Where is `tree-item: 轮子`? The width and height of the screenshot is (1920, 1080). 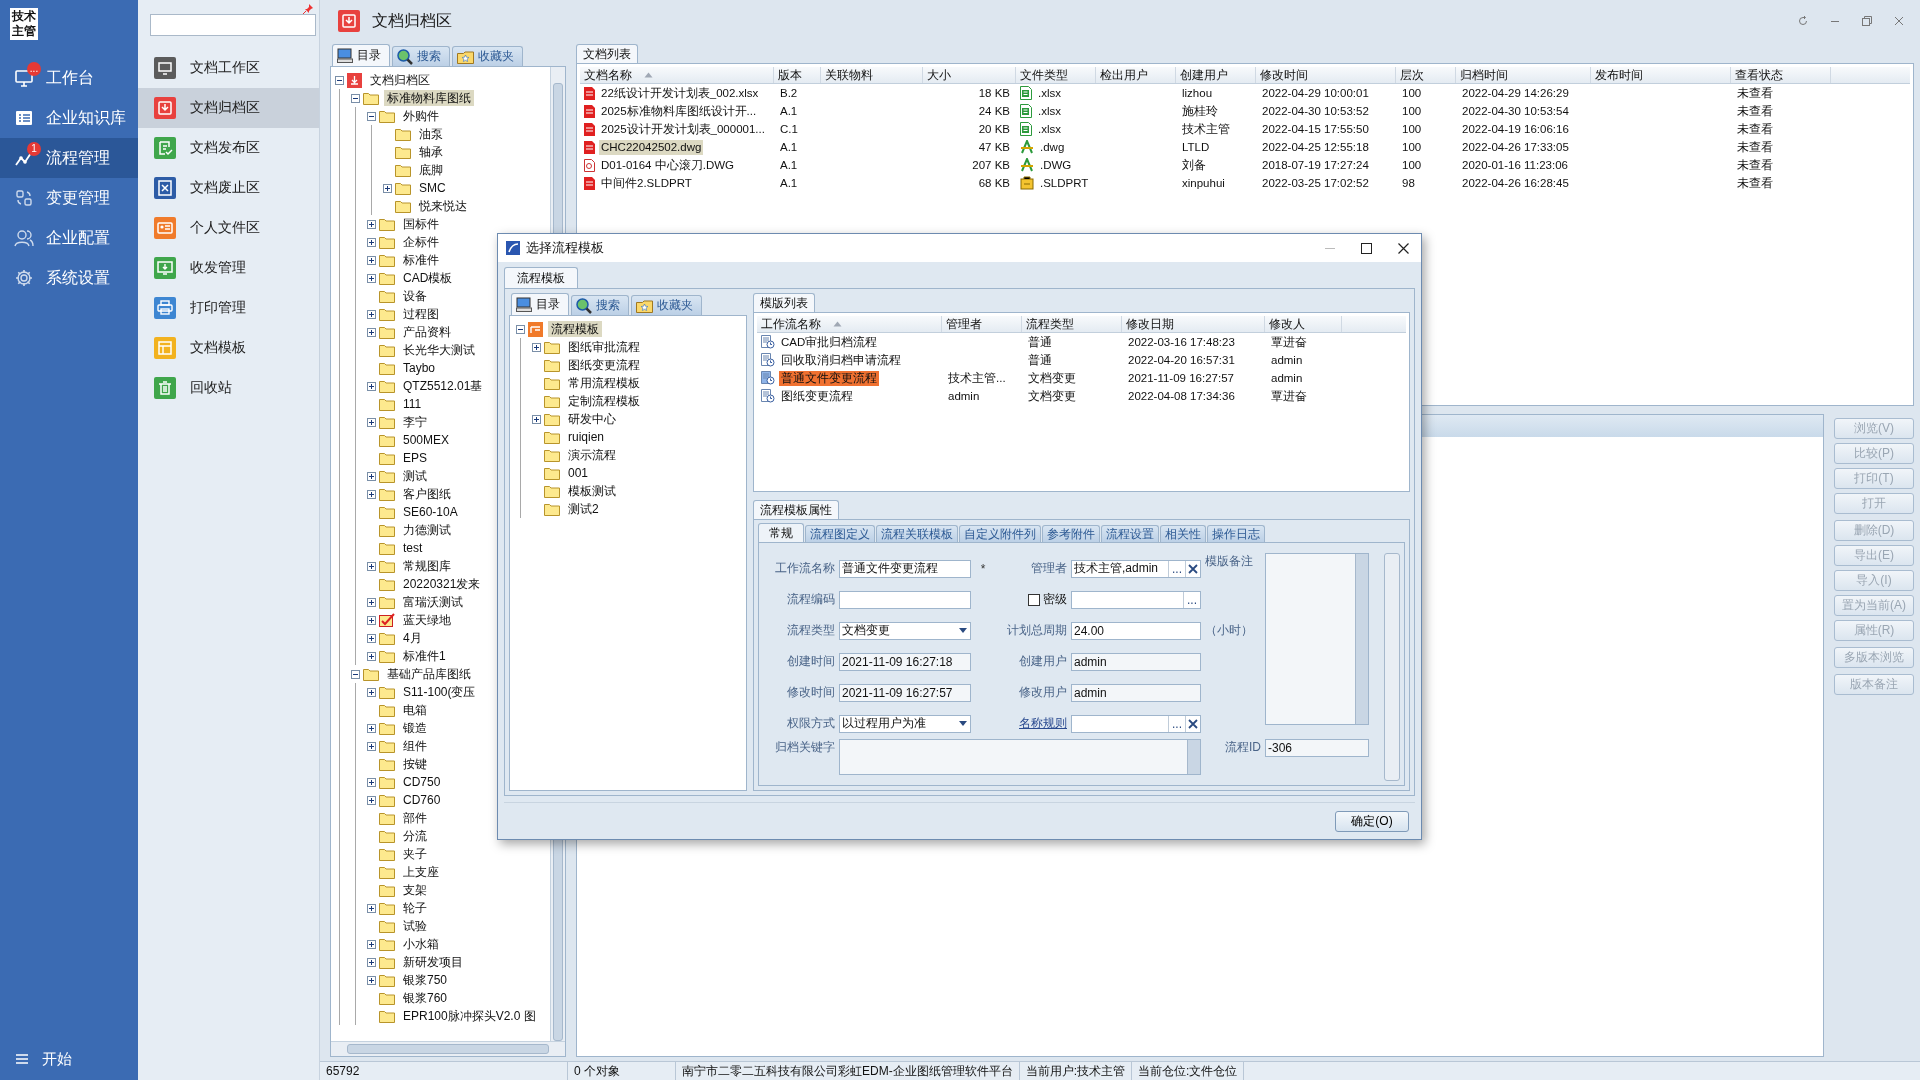
tree-item: 轮子 is located at coordinates (415, 908).